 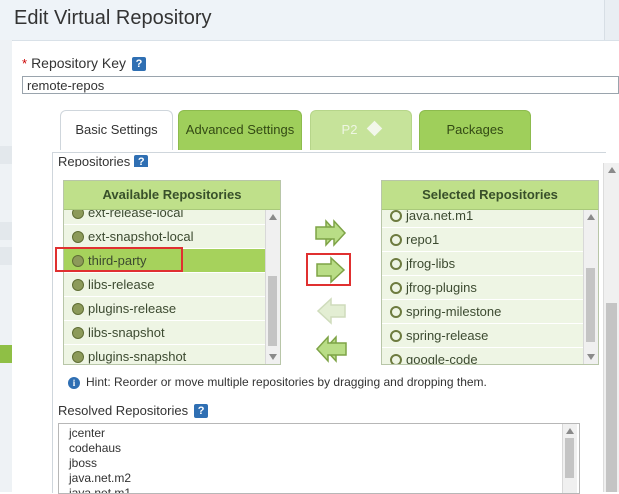 I want to click on list-item-label: ext-release-local, so click(x=136, y=215).